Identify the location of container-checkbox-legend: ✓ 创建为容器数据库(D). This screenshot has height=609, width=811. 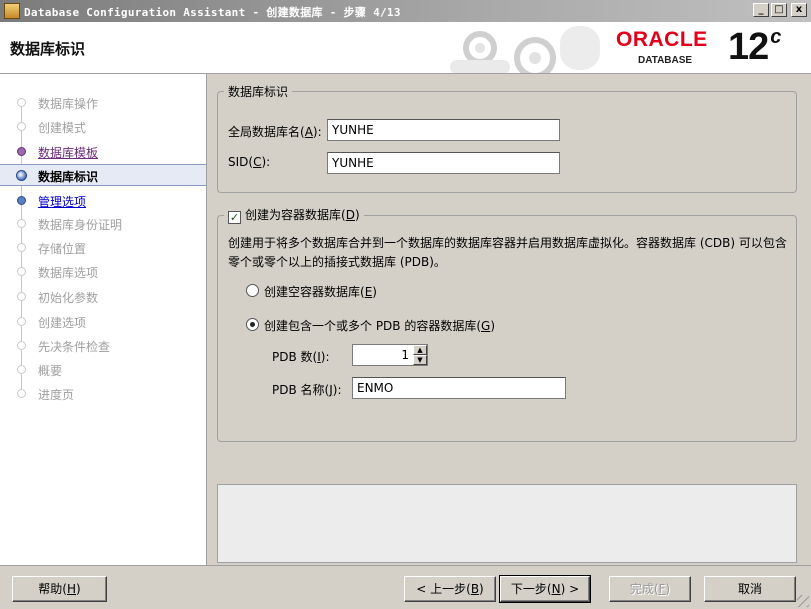
(294, 215).